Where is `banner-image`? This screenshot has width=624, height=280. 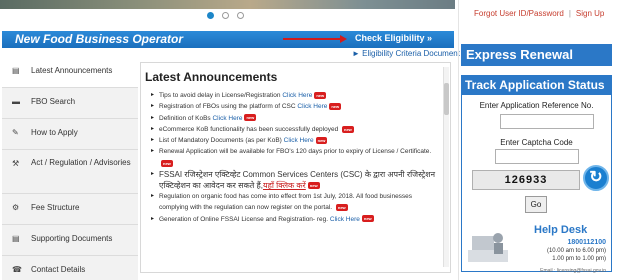
banner-image is located at coordinates (227, 4).